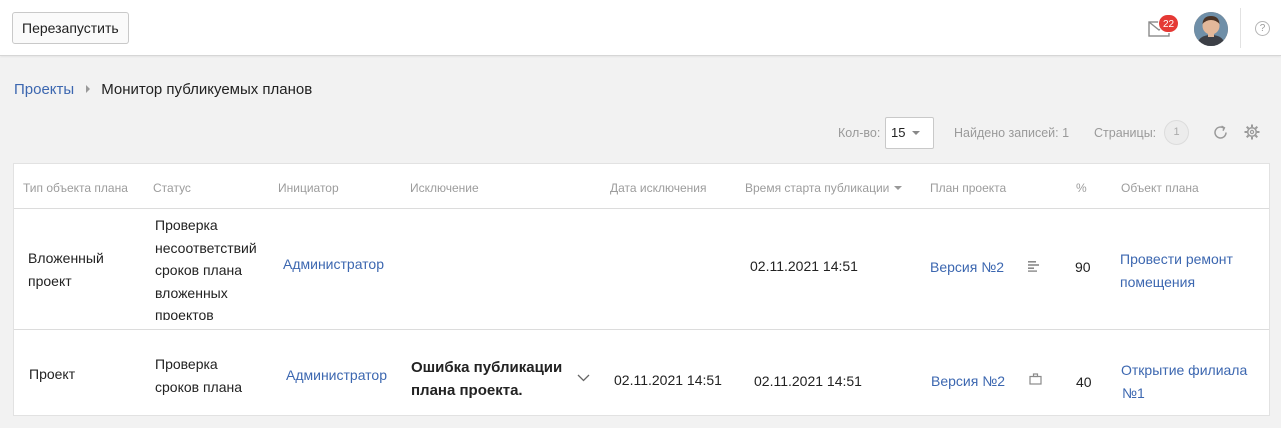  What do you see at coordinates (1240, 28) in the screenshot?
I see `header-divider` at bounding box center [1240, 28].